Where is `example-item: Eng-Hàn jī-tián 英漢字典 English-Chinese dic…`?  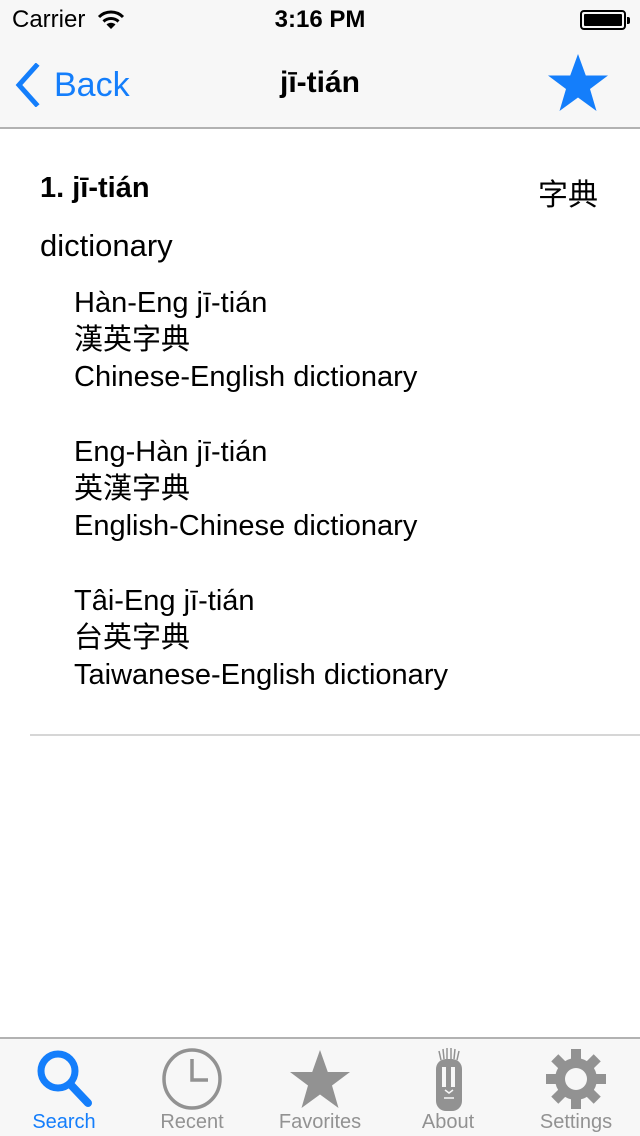 example-item: Eng-Hàn jī-tián 英漢字典 English-Chinese dic… is located at coordinates (261, 489).